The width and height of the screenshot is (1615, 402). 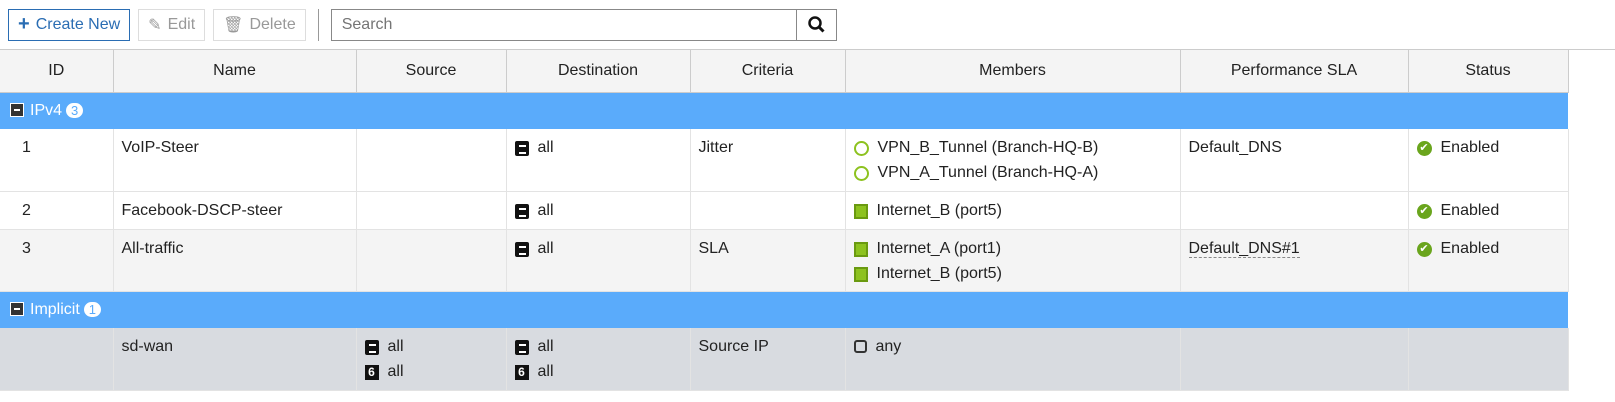 What do you see at coordinates (259, 24) in the screenshot?
I see `delete-button: 🗑 Delete` at bounding box center [259, 24].